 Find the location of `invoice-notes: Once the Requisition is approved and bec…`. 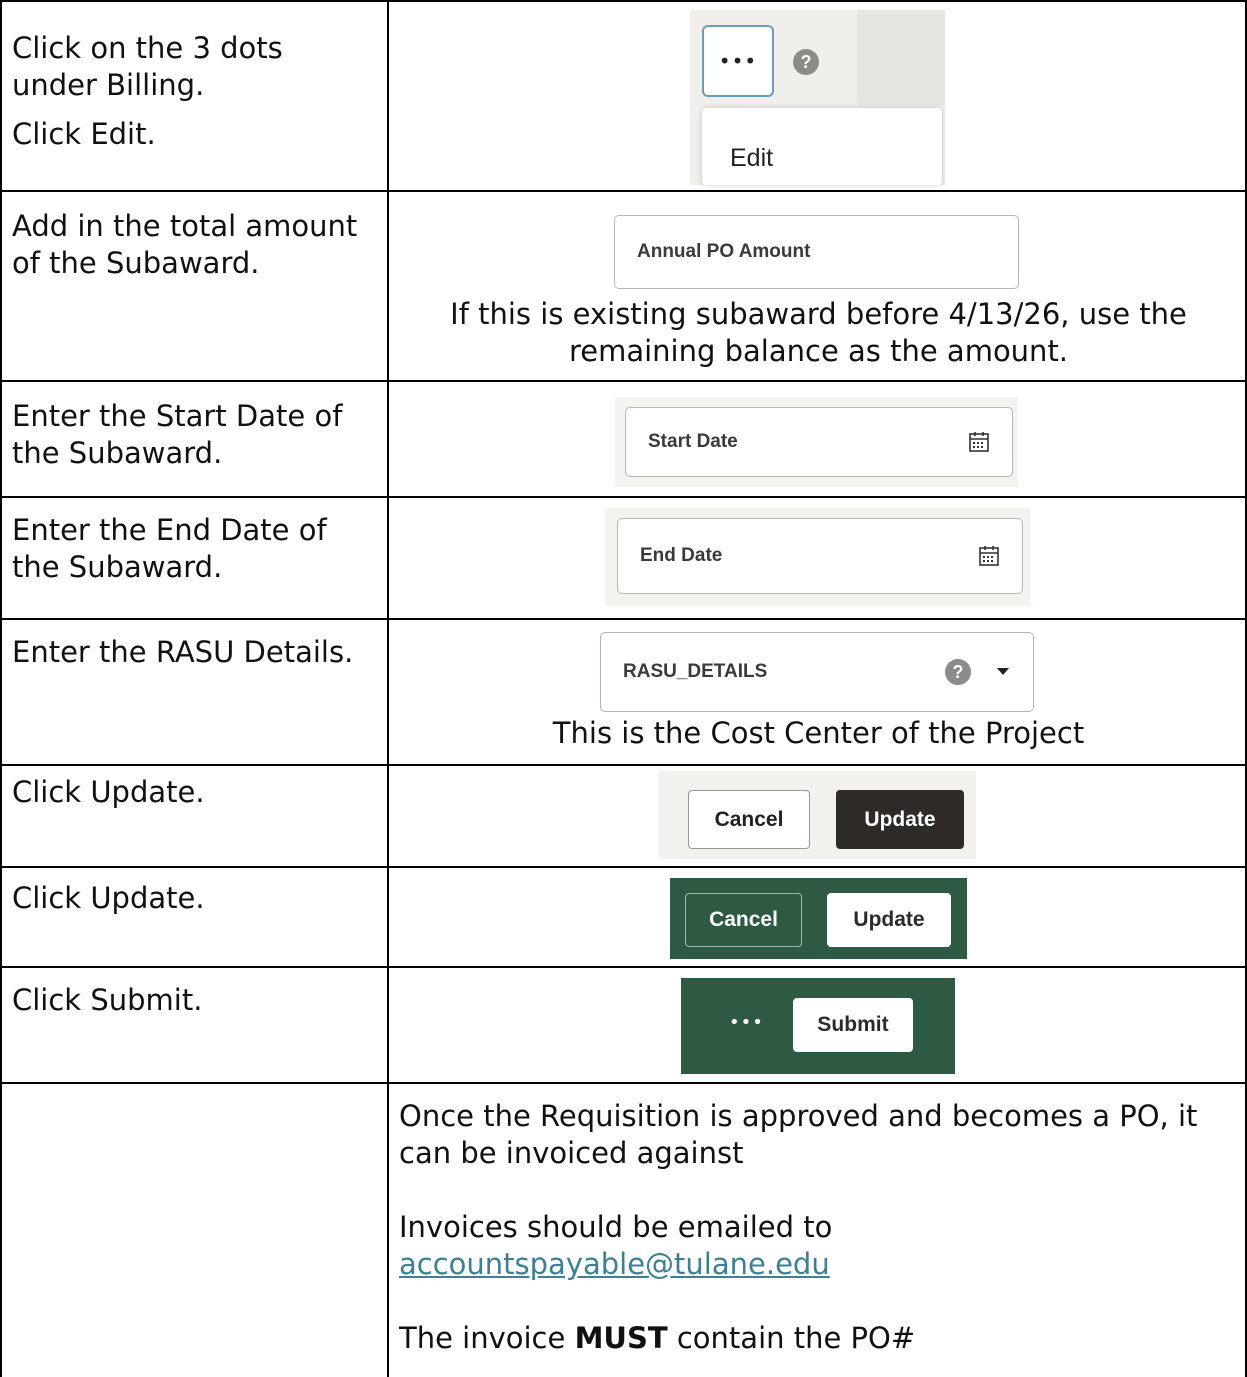

invoice-notes: Once the Requisition is approved and bec… is located at coordinates (809, 1227).